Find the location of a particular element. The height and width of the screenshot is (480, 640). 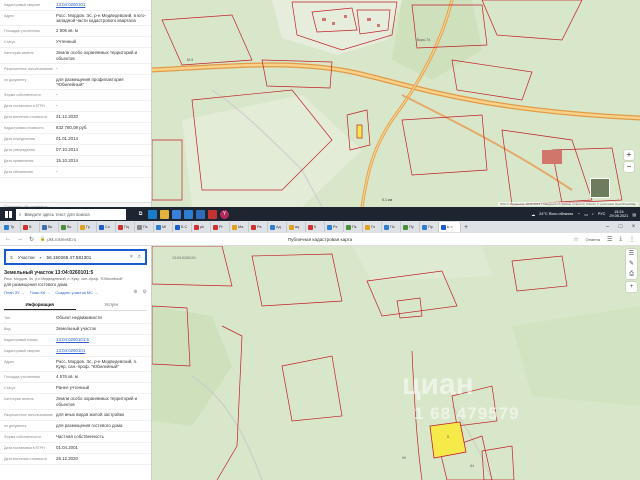

browser-tab: К is located at coordinates (315, 227).